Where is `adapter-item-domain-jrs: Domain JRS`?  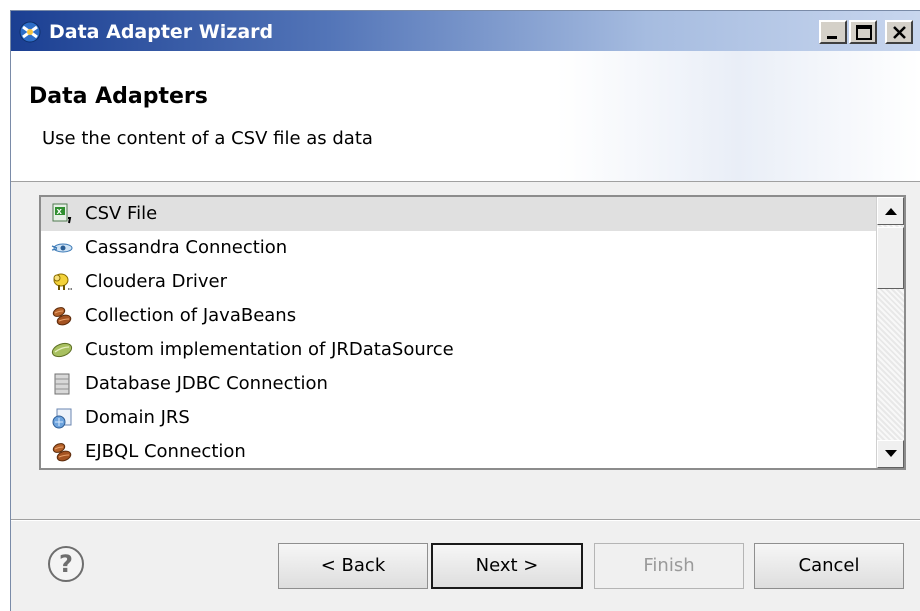 adapter-item-domain-jrs: Domain JRS is located at coordinates (458, 418).